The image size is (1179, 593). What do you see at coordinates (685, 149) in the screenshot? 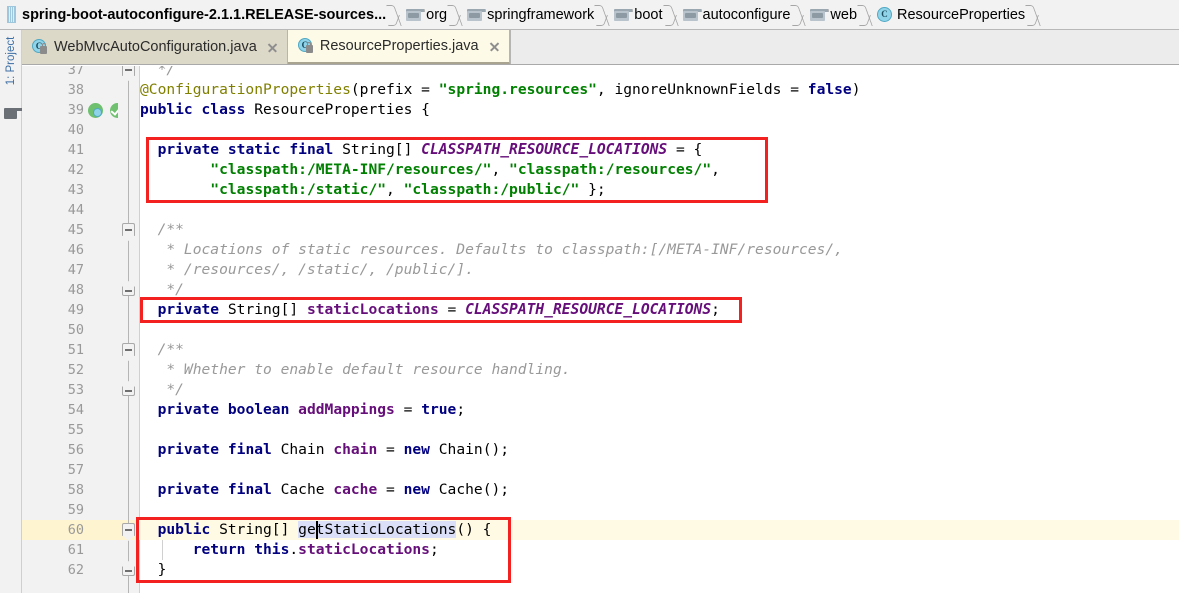
I see `code-token: = {` at bounding box center [685, 149].